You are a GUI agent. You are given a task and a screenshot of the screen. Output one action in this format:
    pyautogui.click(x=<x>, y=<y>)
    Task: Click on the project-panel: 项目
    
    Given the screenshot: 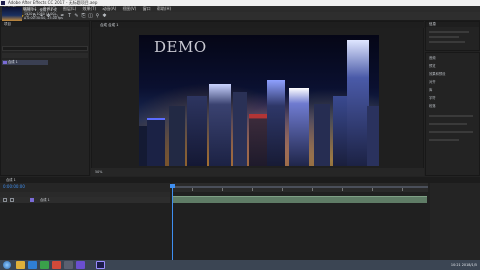 What is the action you would take?
    pyautogui.click(x=45, y=98)
    